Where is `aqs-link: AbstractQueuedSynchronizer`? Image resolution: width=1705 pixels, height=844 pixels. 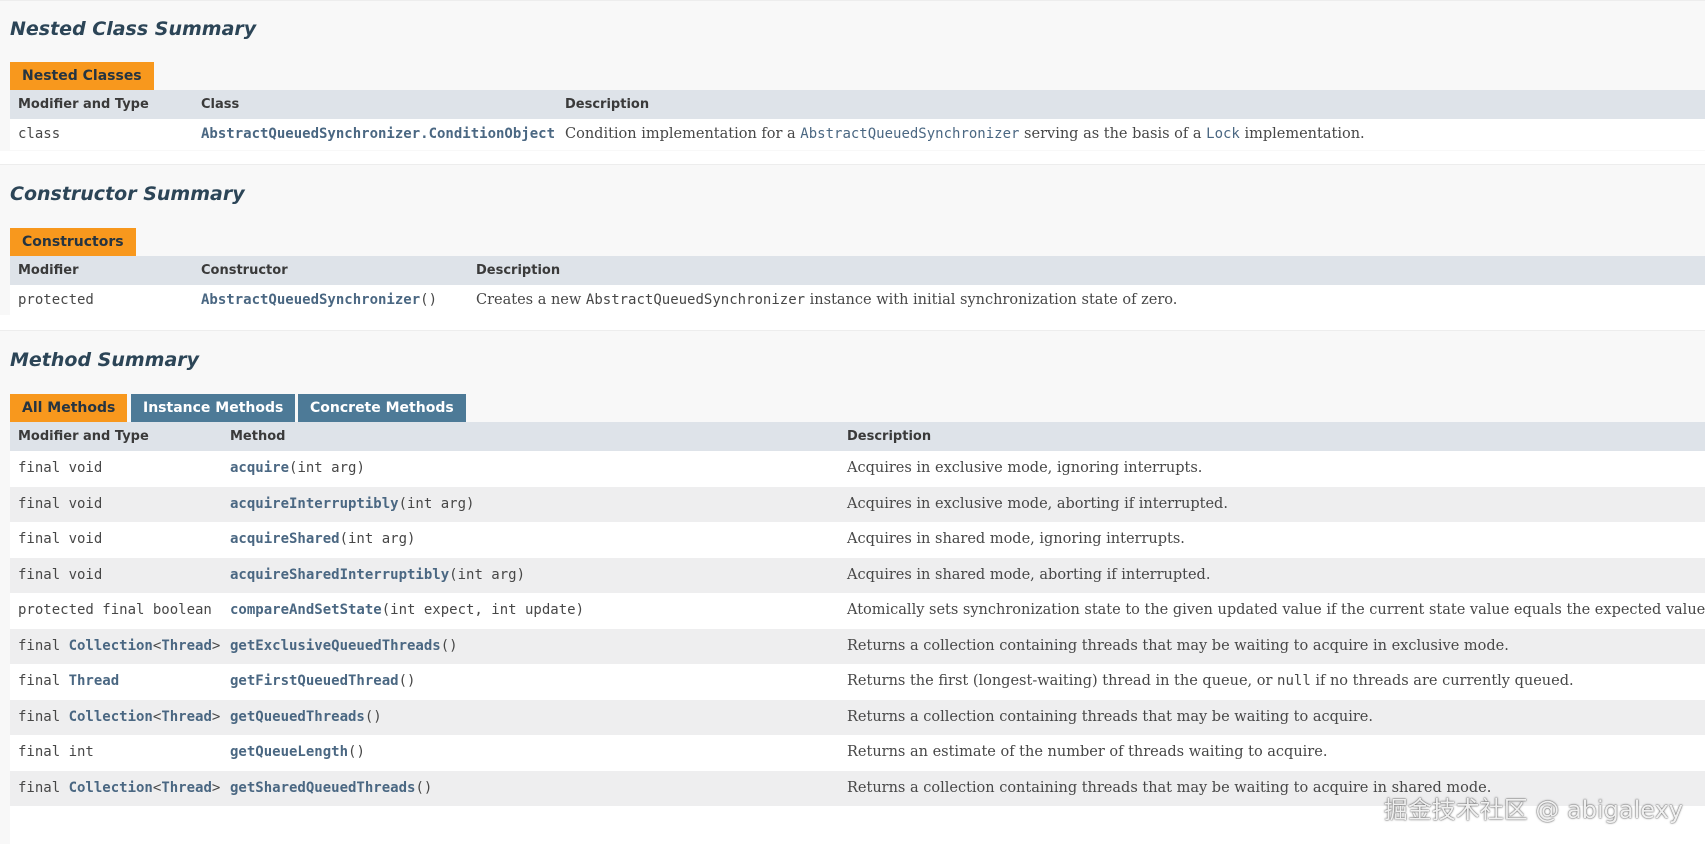 aqs-link: AbstractQueuedSynchronizer is located at coordinates (909, 134).